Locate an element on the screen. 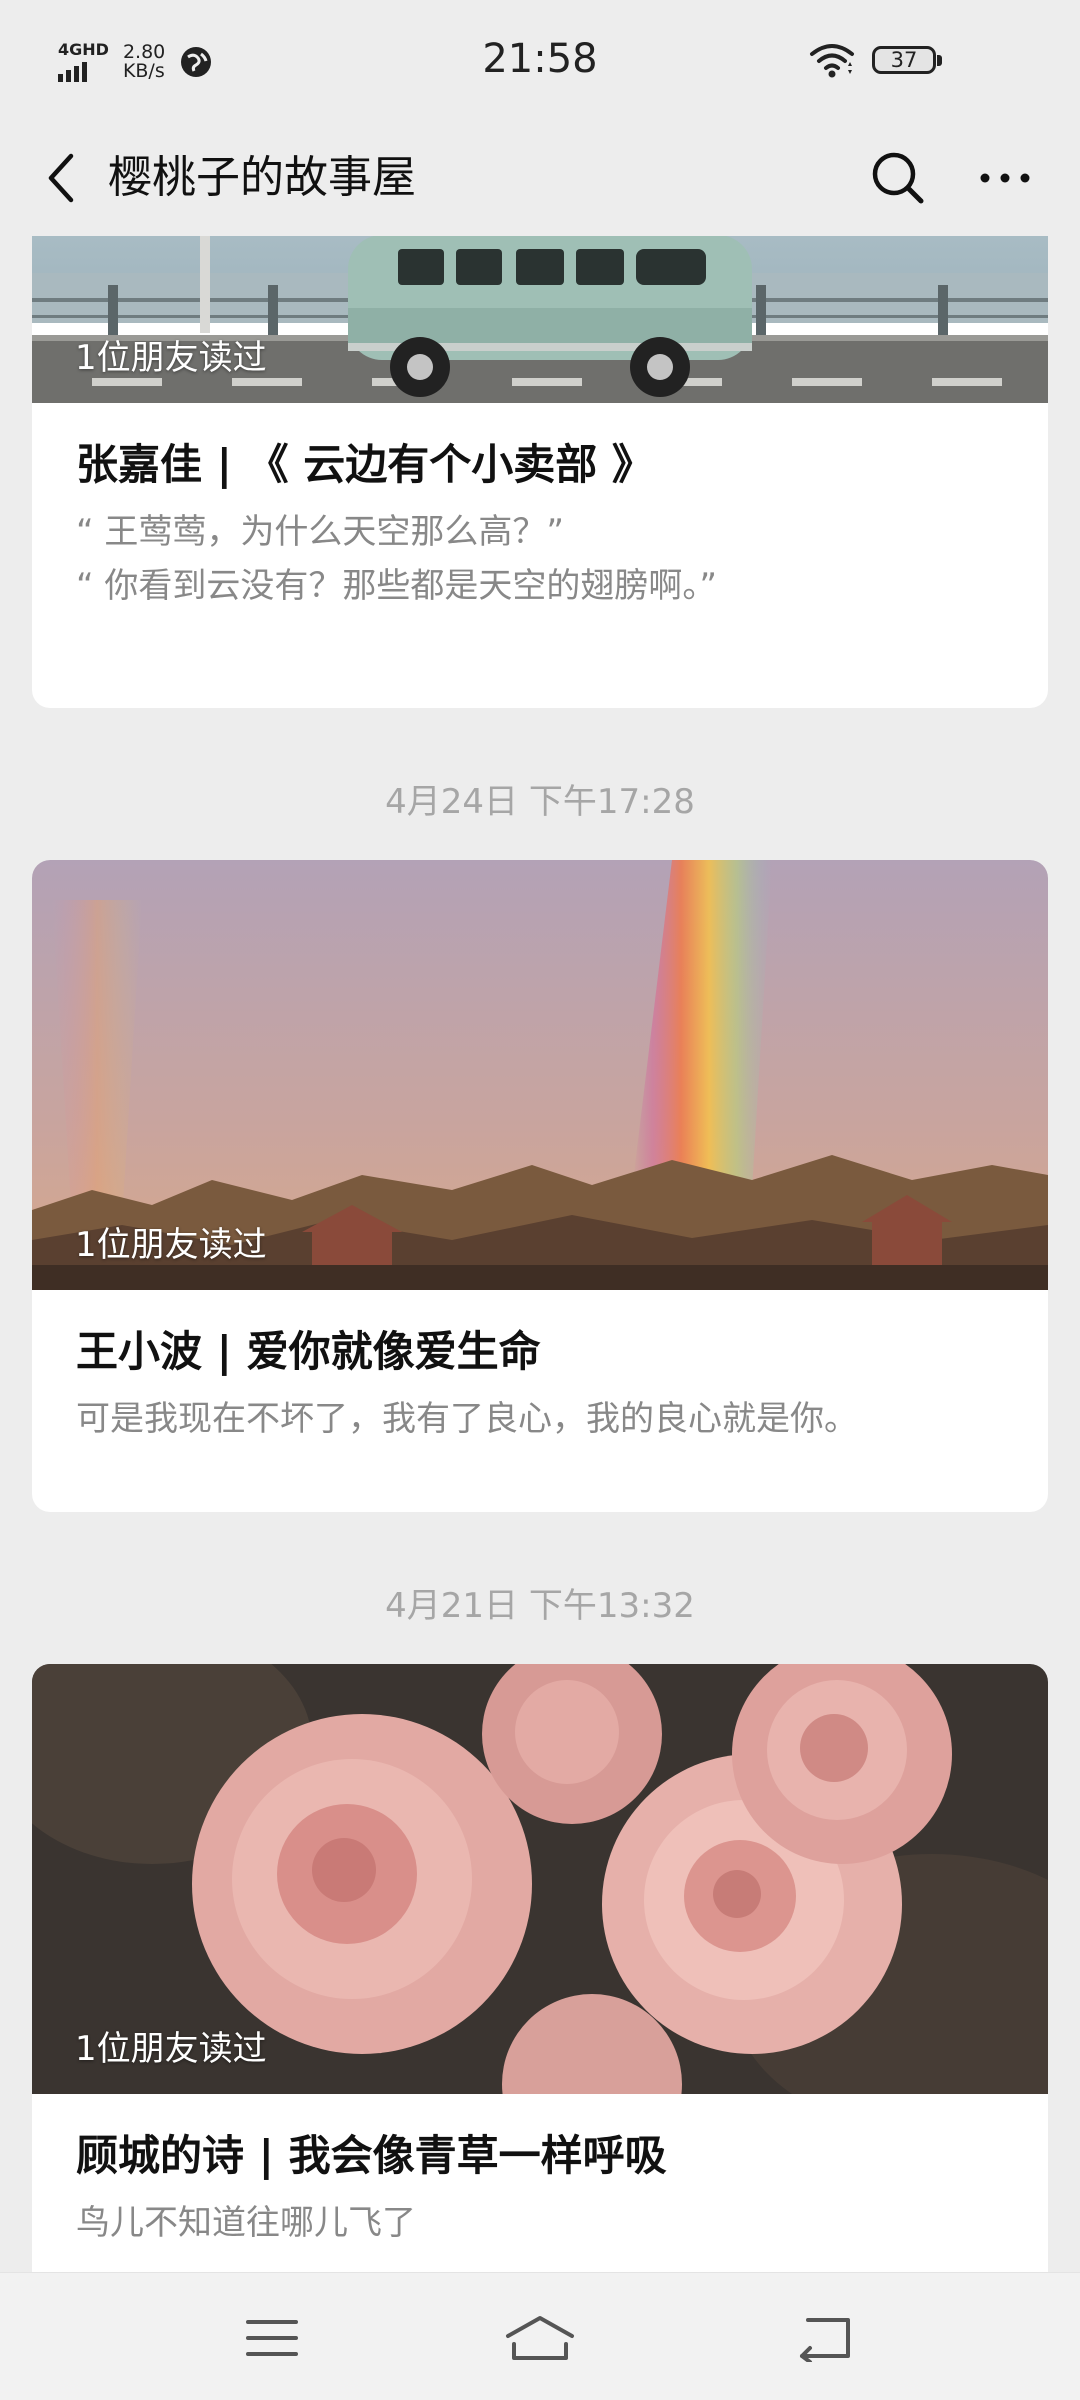 This screenshot has width=1080, height=2400. page-title: 樱桃子的故事屋 is located at coordinates (262, 177).